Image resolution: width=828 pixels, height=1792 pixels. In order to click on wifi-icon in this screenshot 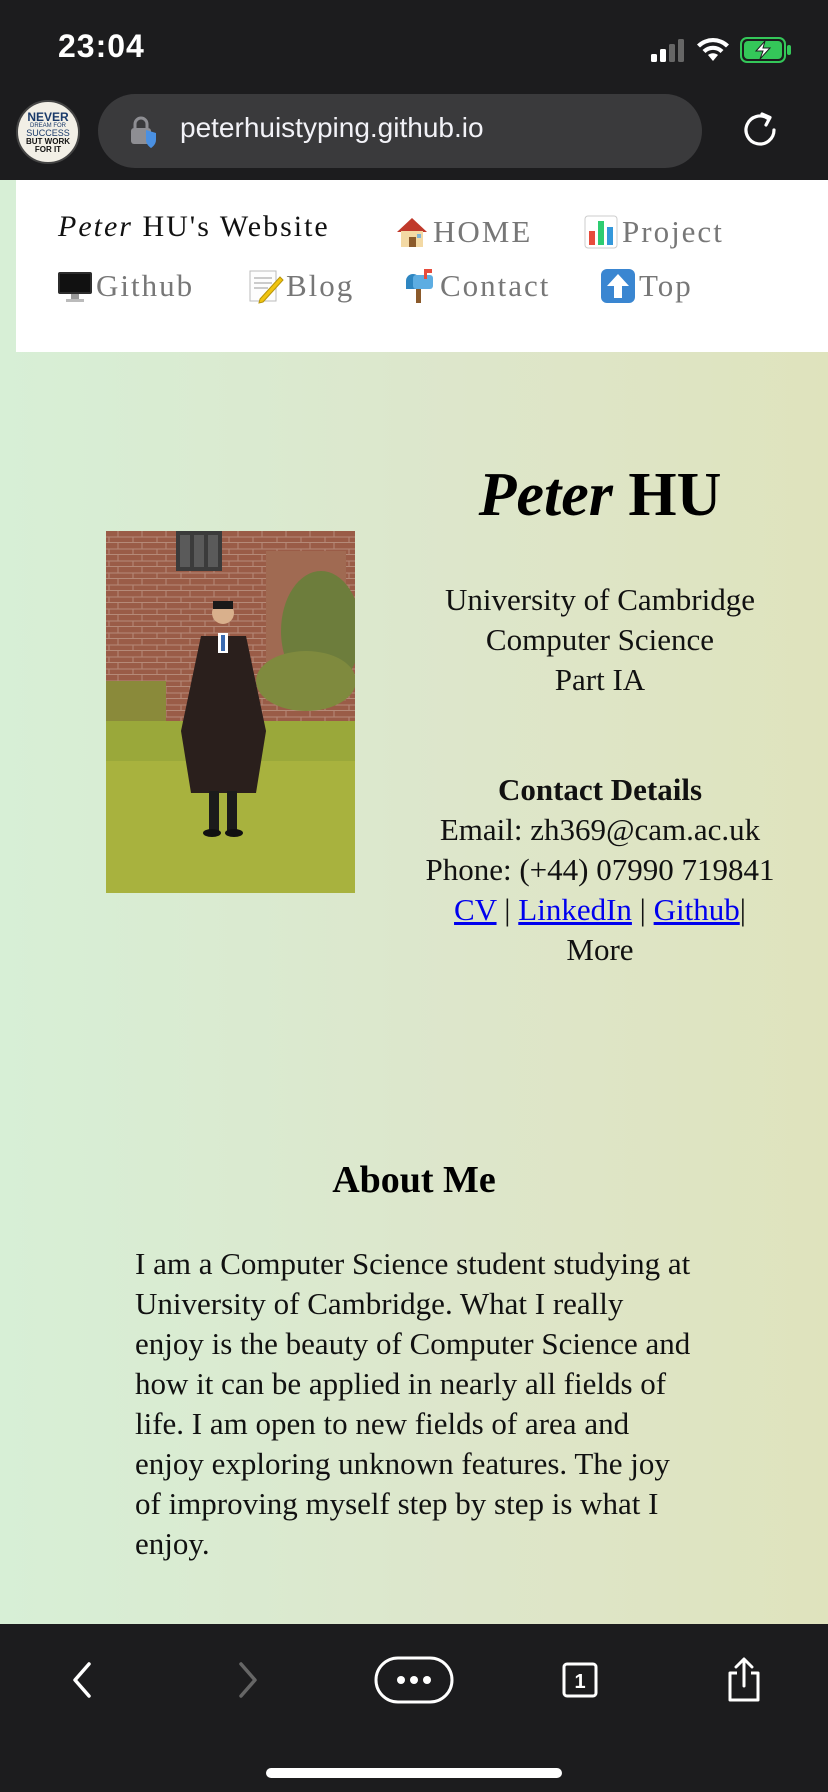, I will do `click(713, 49)`.